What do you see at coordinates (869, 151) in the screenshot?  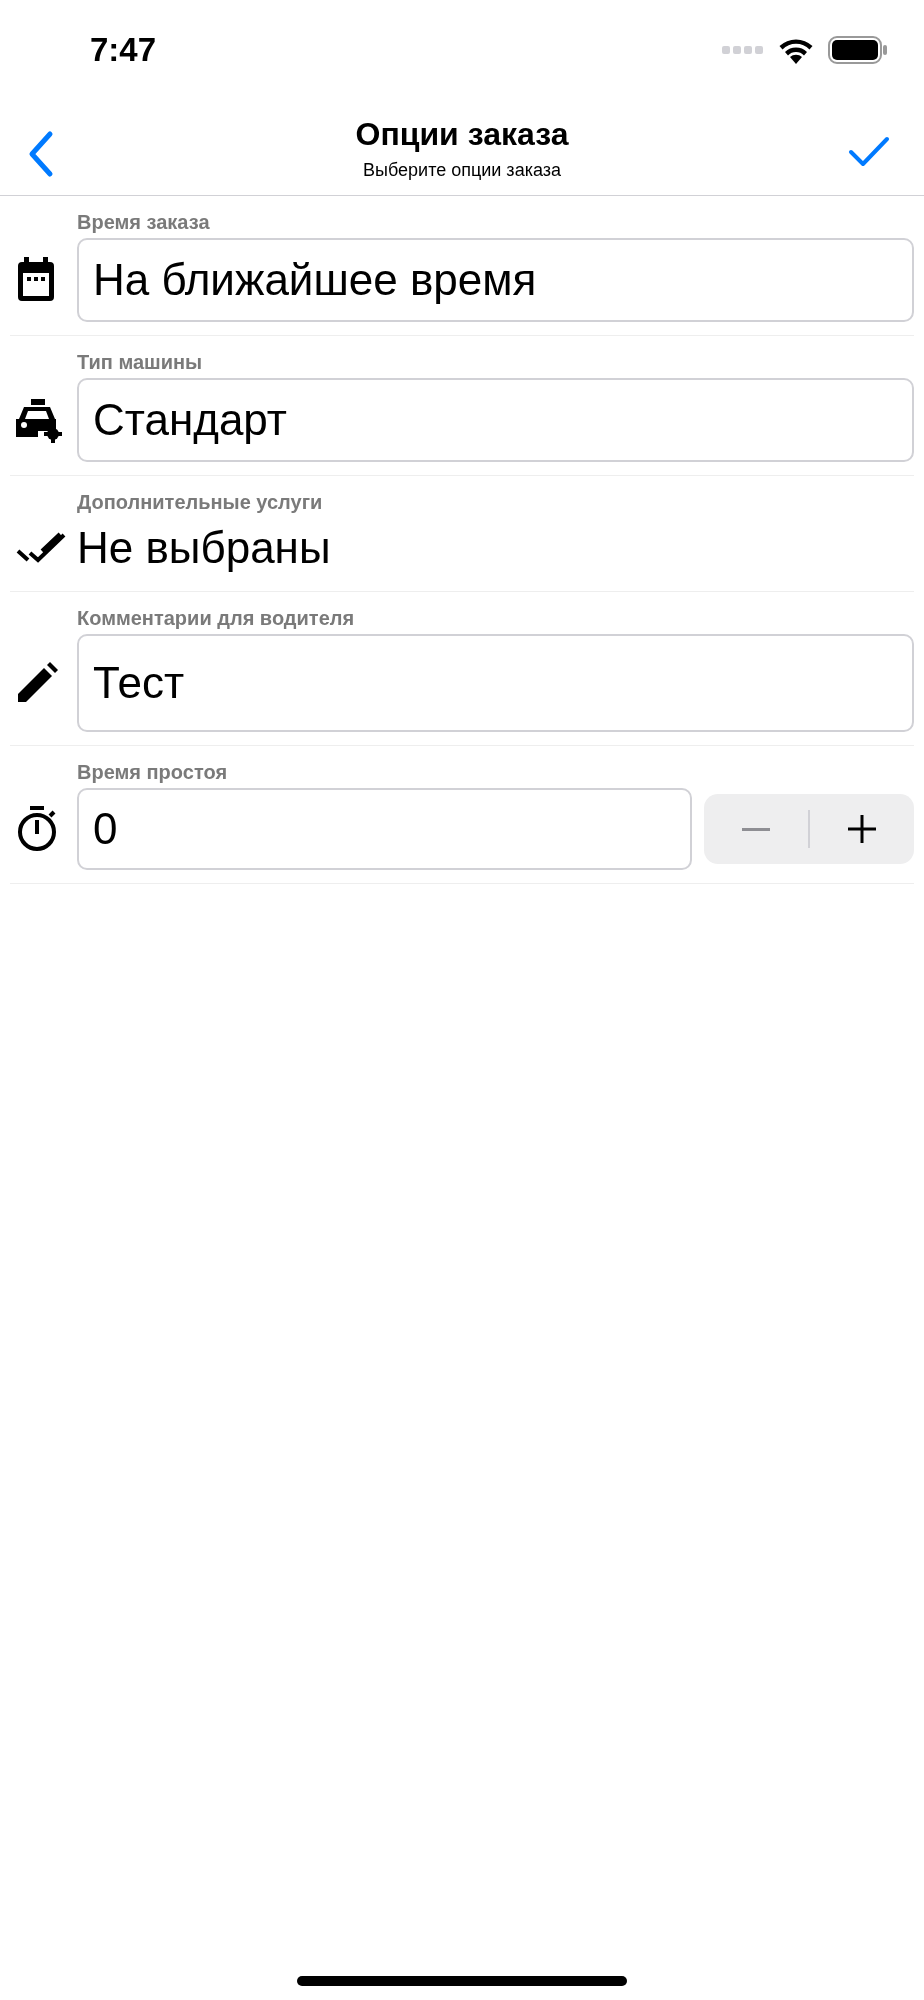 I see `checkmark-icon` at bounding box center [869, 151].